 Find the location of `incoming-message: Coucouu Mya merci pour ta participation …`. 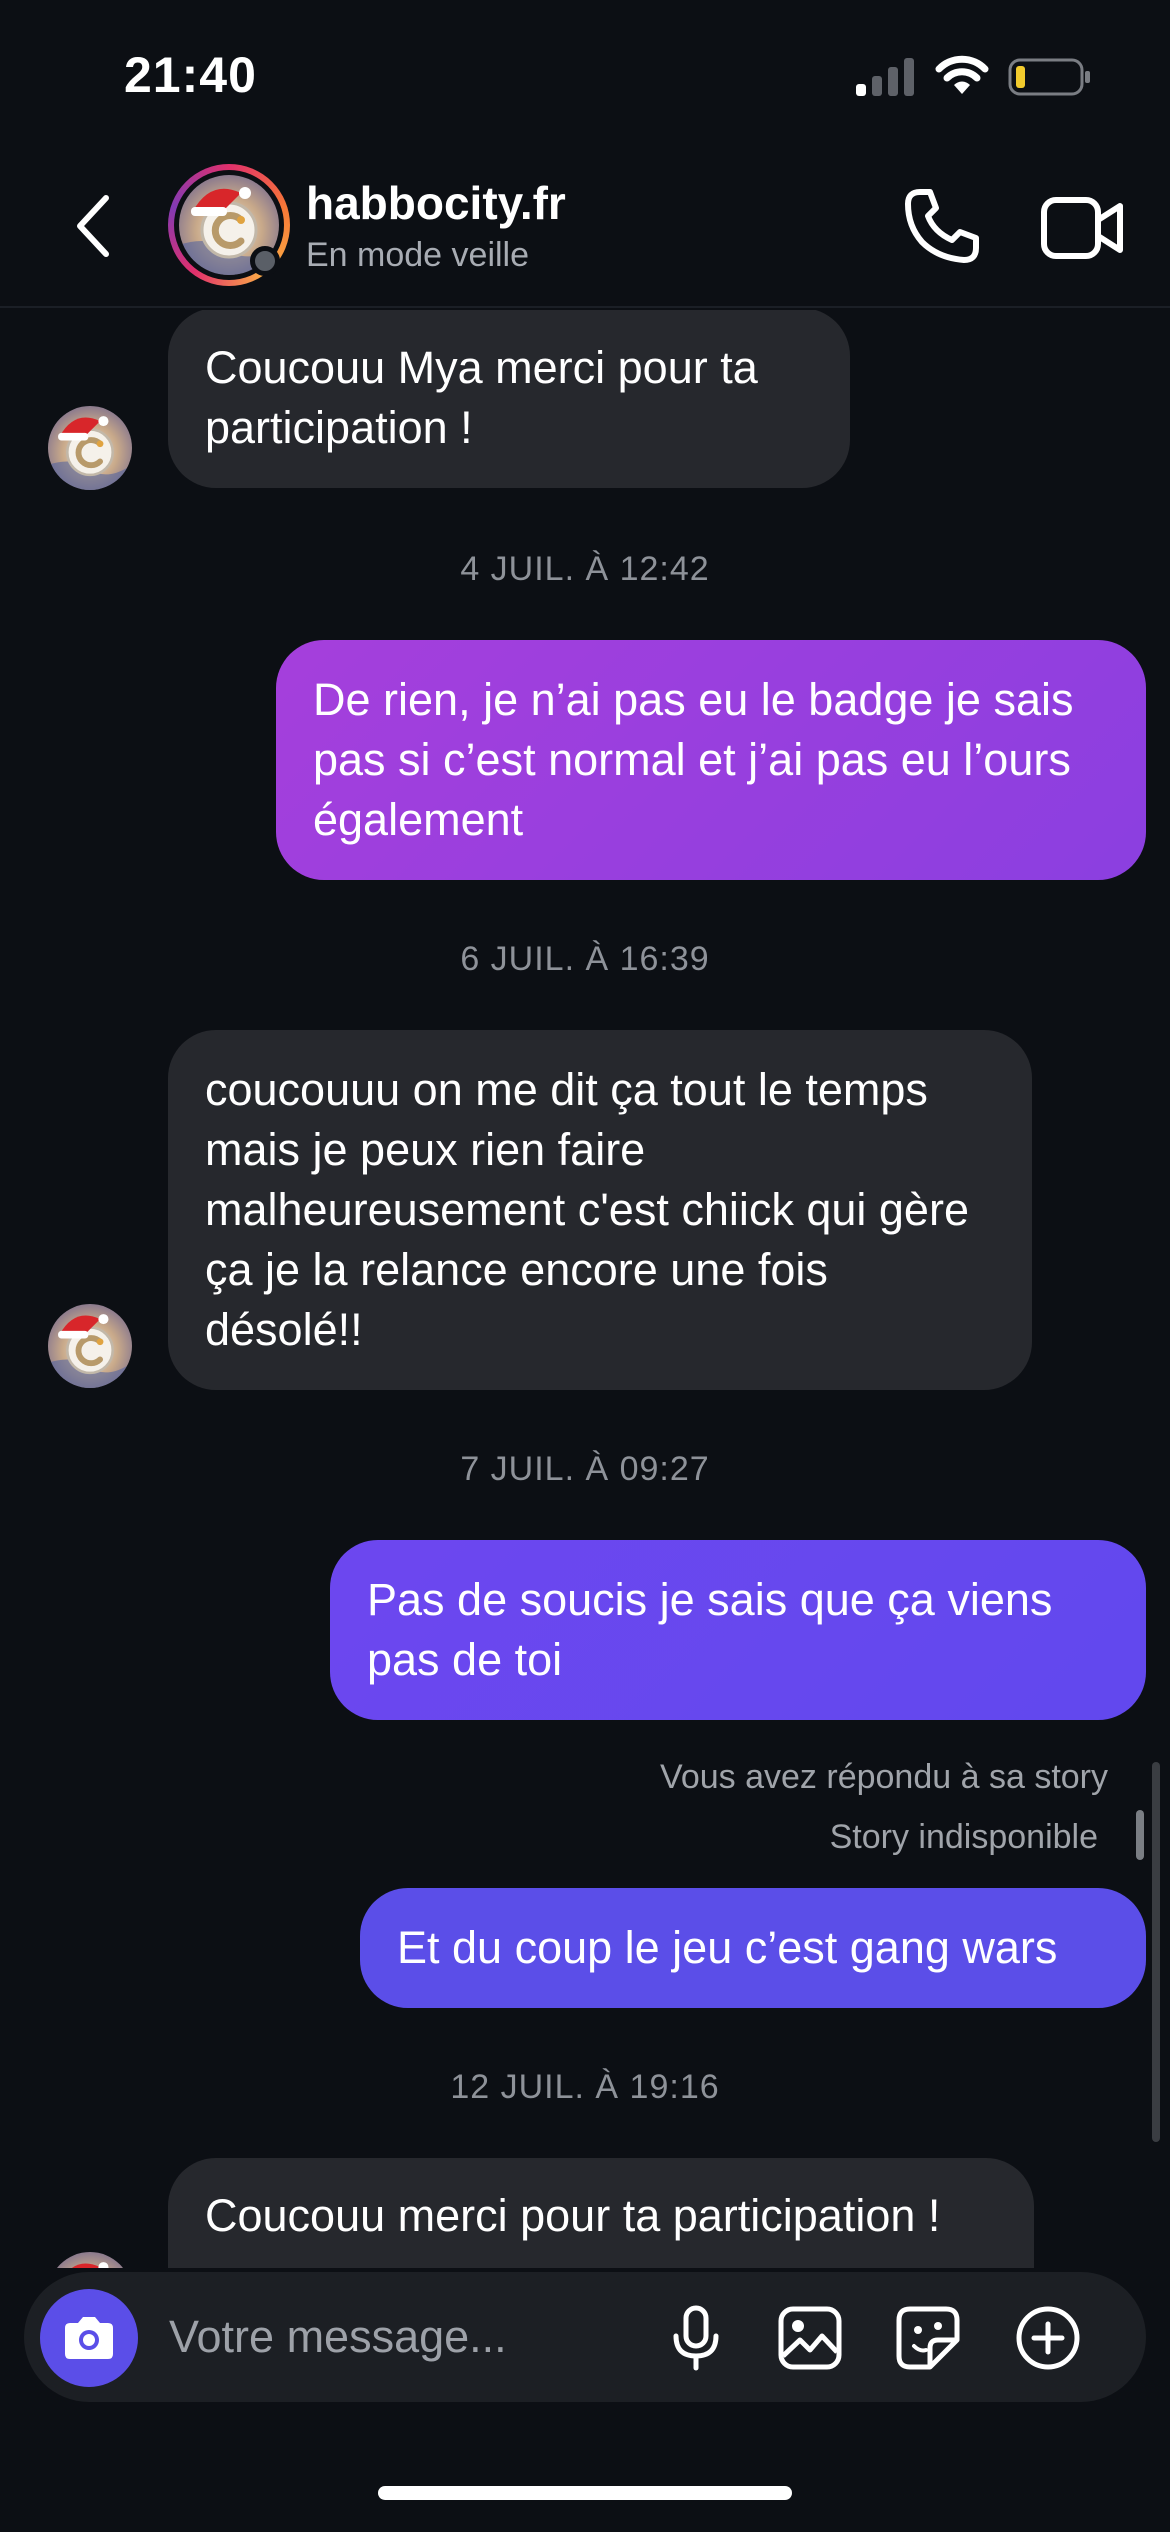

incoming-message: Coucouu Mya merci pour ta participation … is located at coordinates (509, 399).